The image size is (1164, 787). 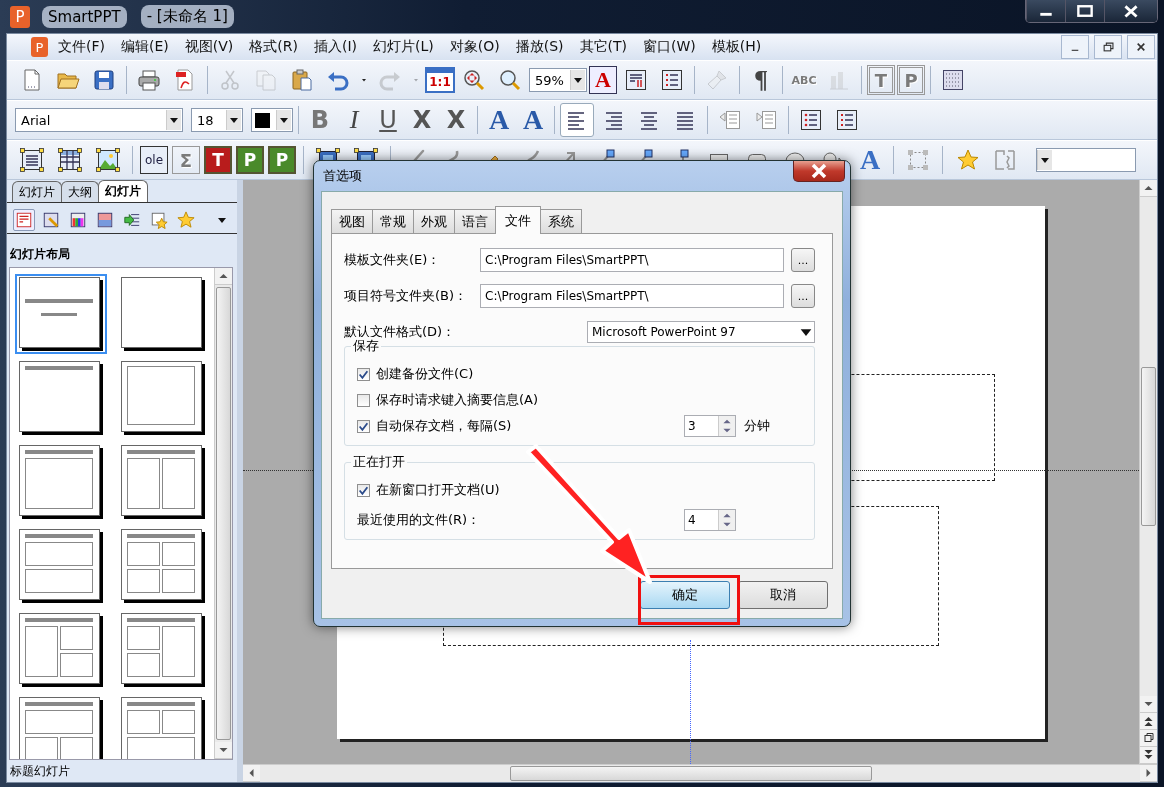 I want to click on status-text: 标题幻灯片, so click(x=40, y=771).